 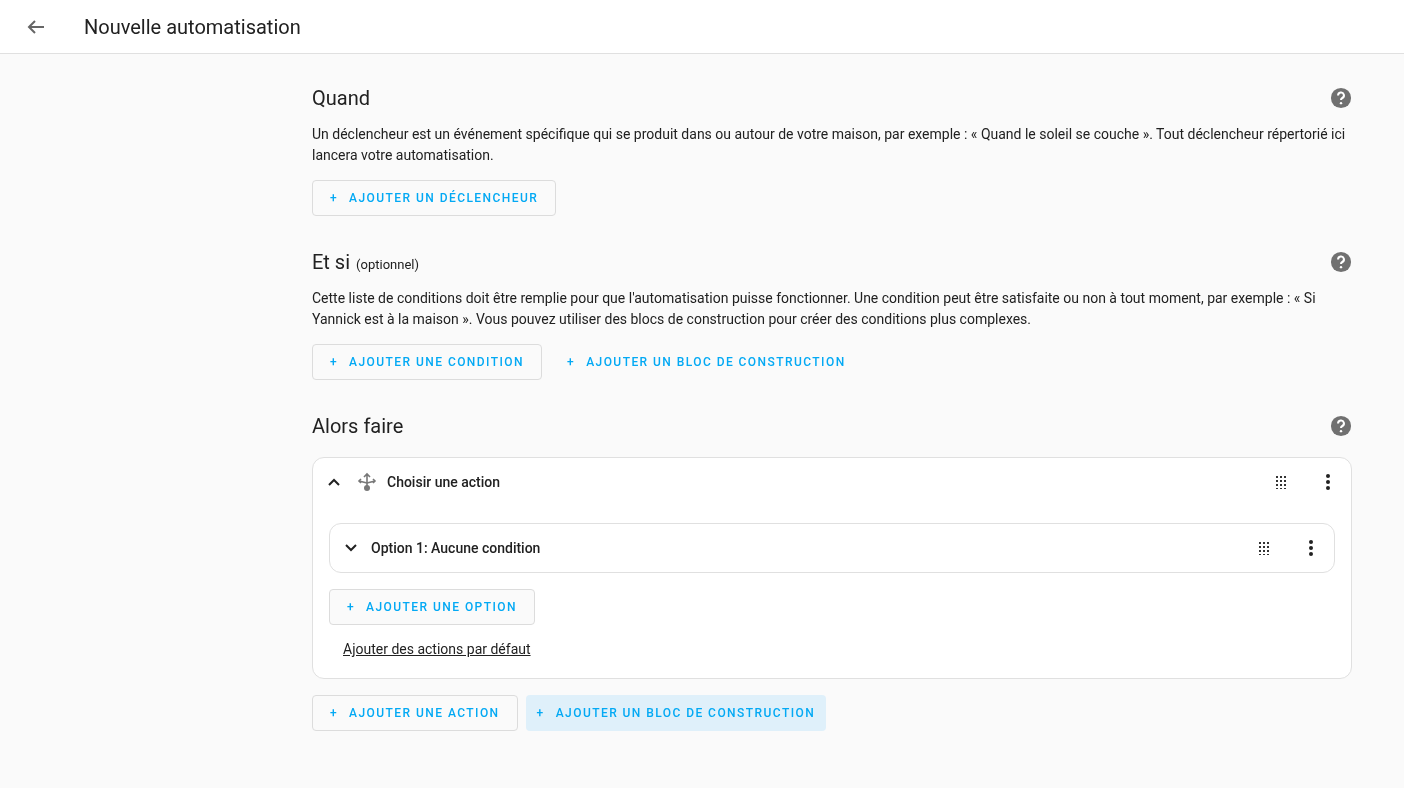 What do you see at coordinates (832, 548) in the screenshot?
I see `option-card: Option 1: Aucune condition` at bounding box center [832, 548].